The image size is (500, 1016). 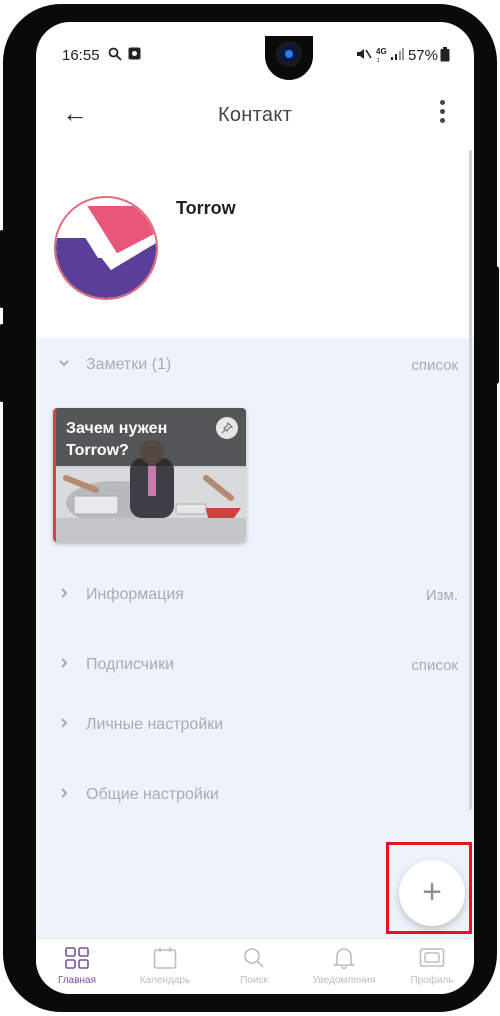 What do you see at coordinates (152, 794) in the screenshot?
I see `section-label: Общие настройки` at bounding box center [152, 794].